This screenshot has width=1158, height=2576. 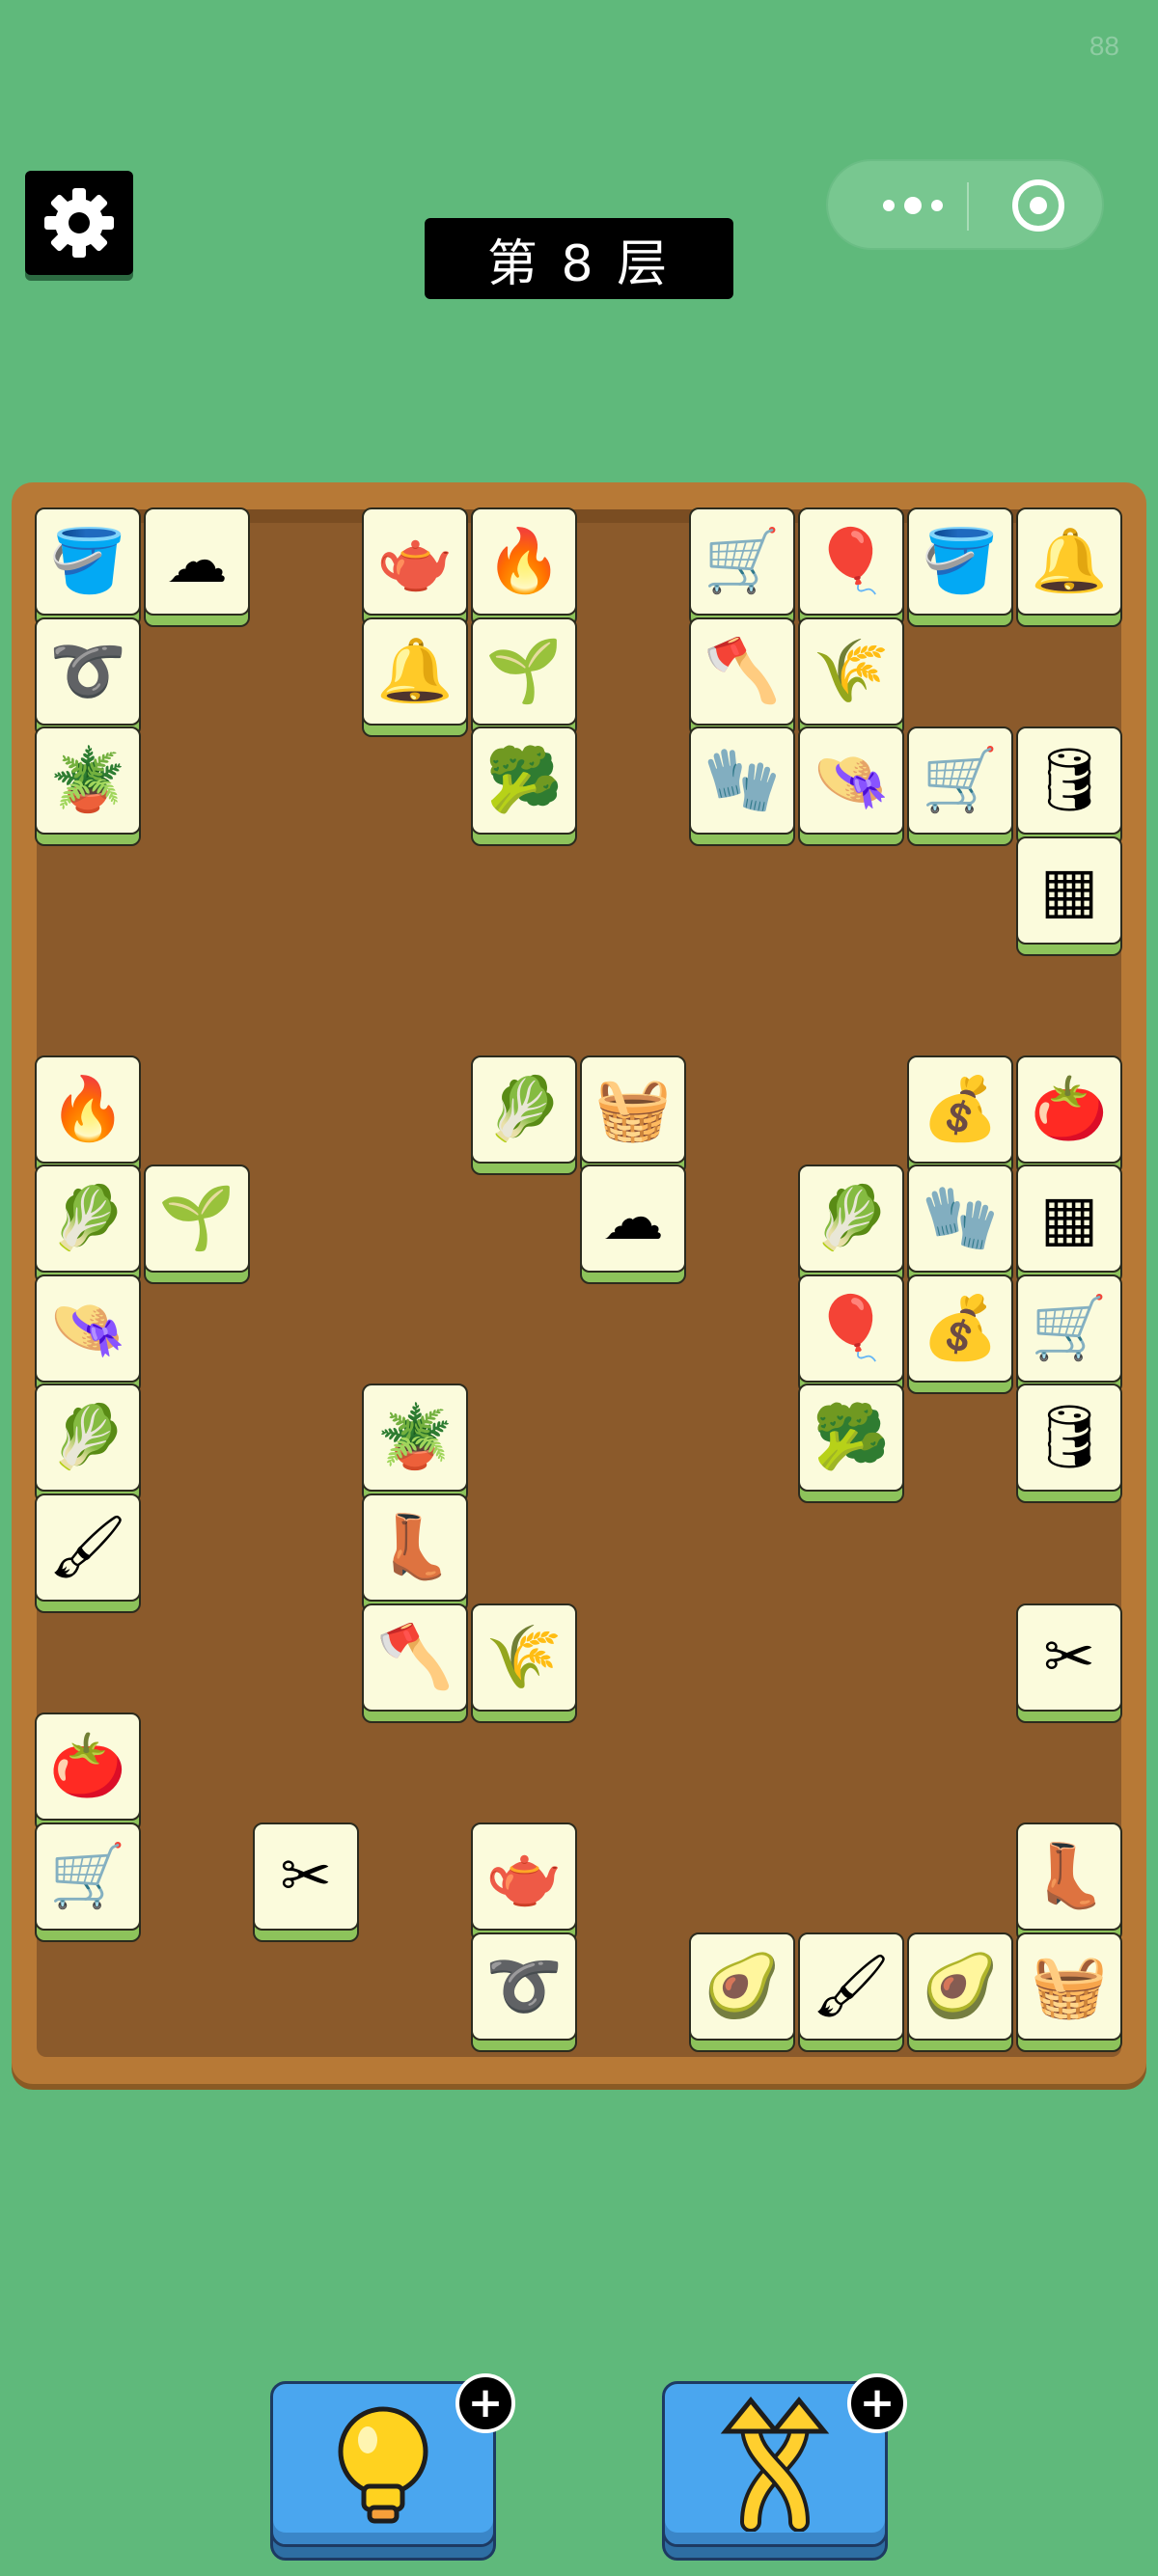 I want to click on balloon-icon: 🎈, so click(x=851, y=562).